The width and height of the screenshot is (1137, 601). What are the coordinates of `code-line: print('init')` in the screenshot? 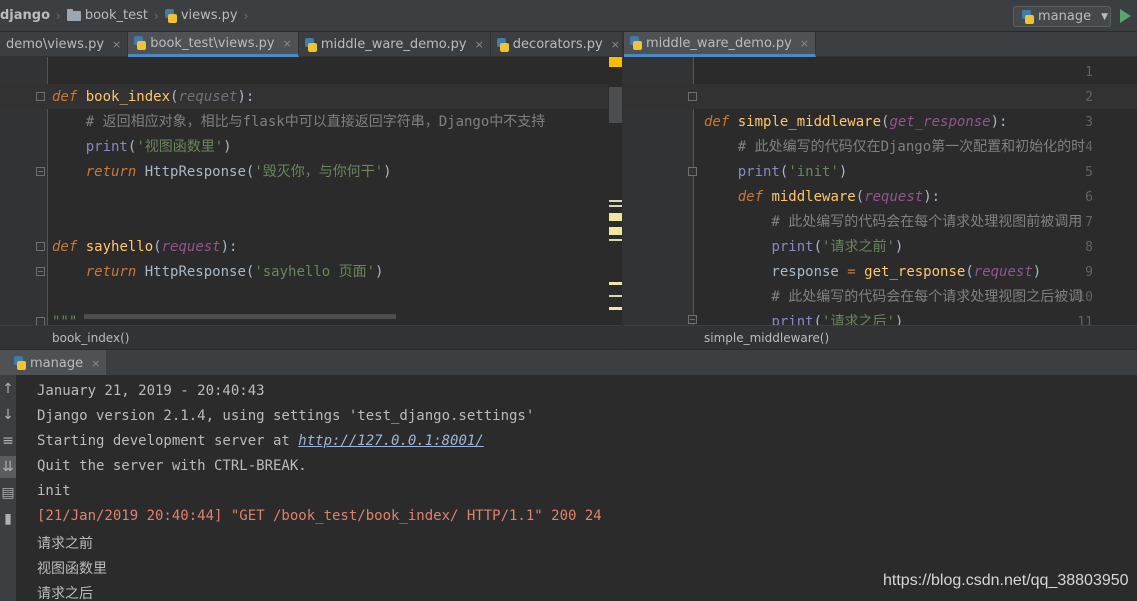 It's located at (776, 172).